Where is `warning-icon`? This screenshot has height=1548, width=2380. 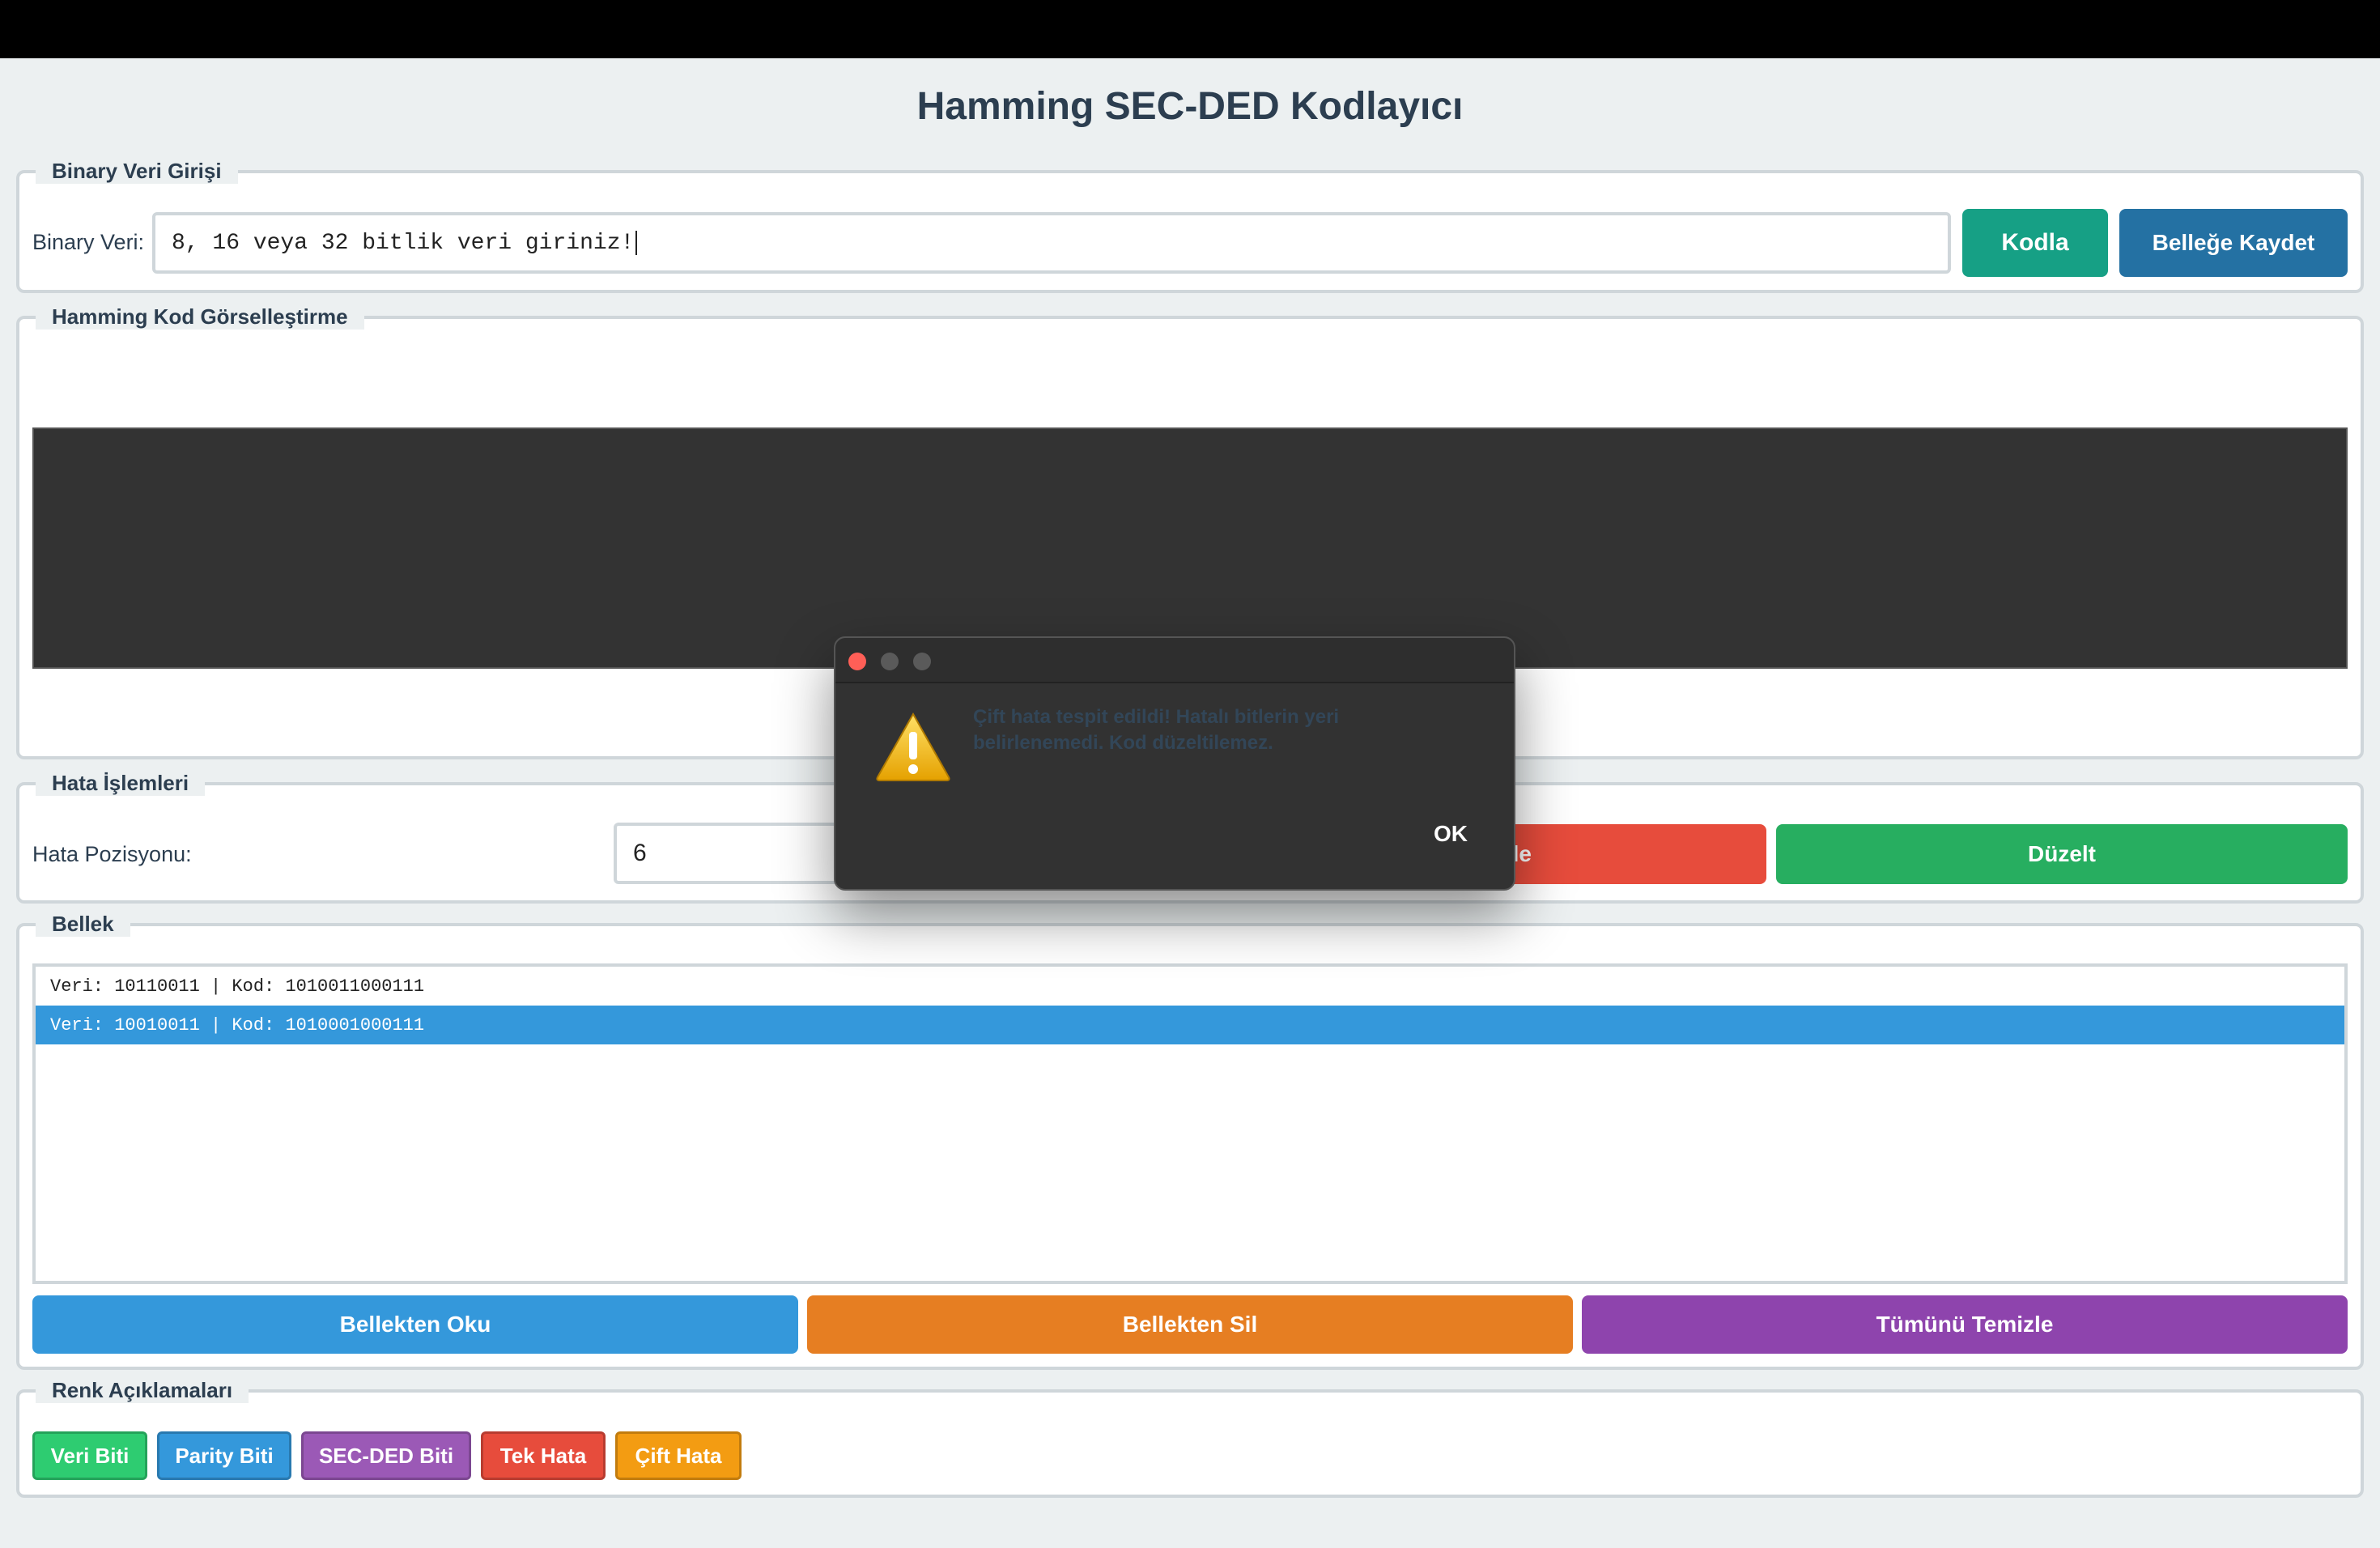
warning-icon is located at coordinates (913, 746).